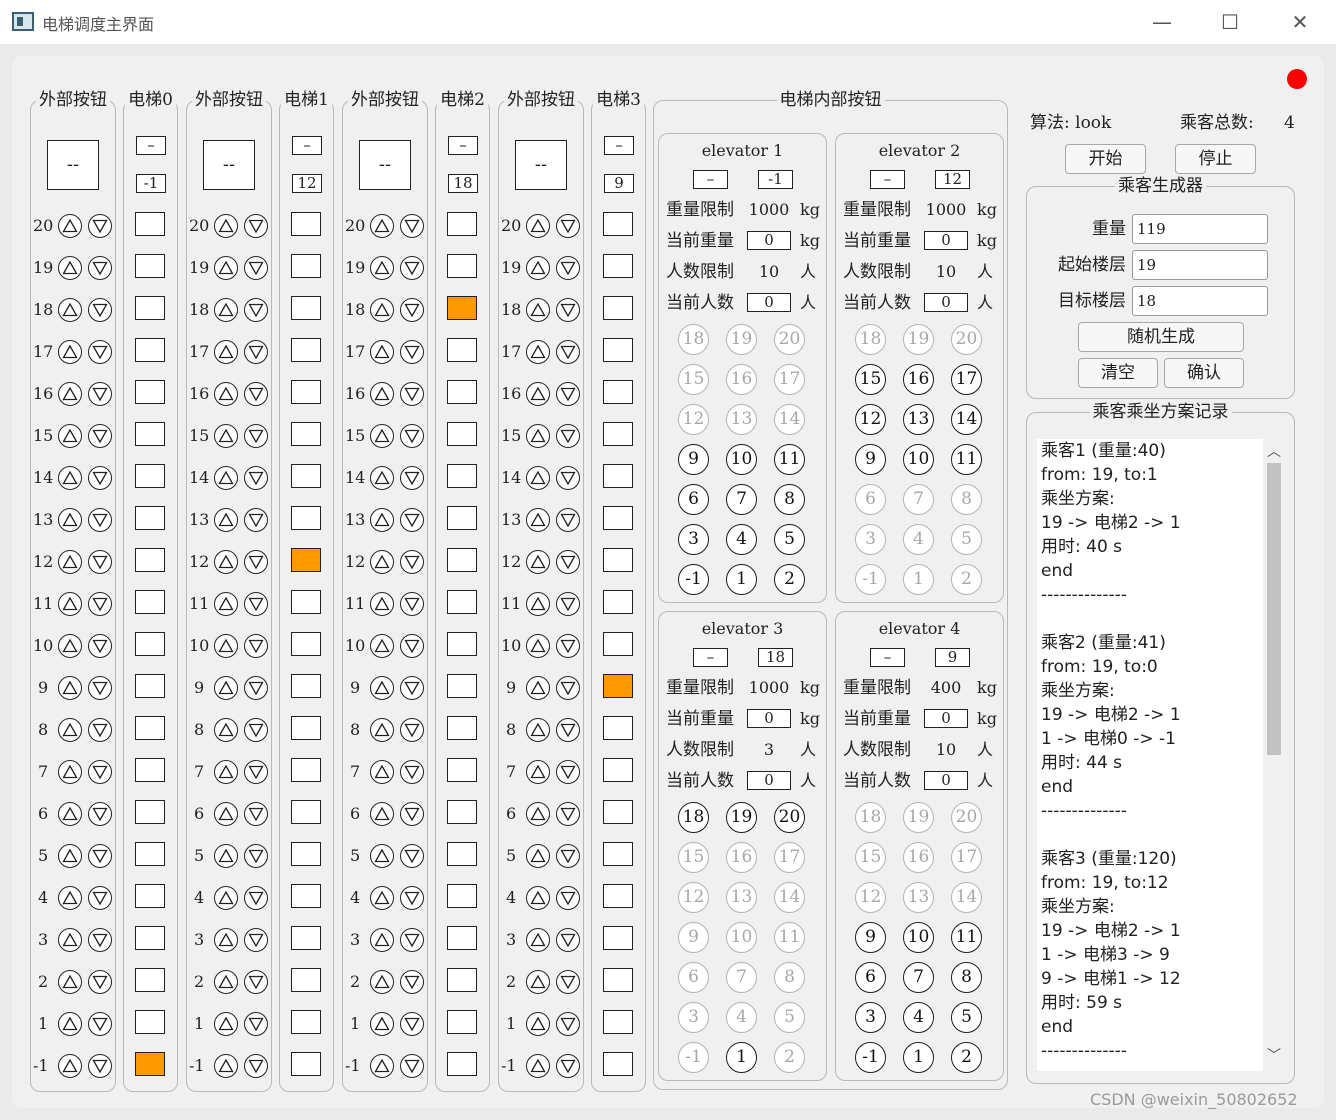  I want to click on start-floor-input: 19, so click(1200, 265).